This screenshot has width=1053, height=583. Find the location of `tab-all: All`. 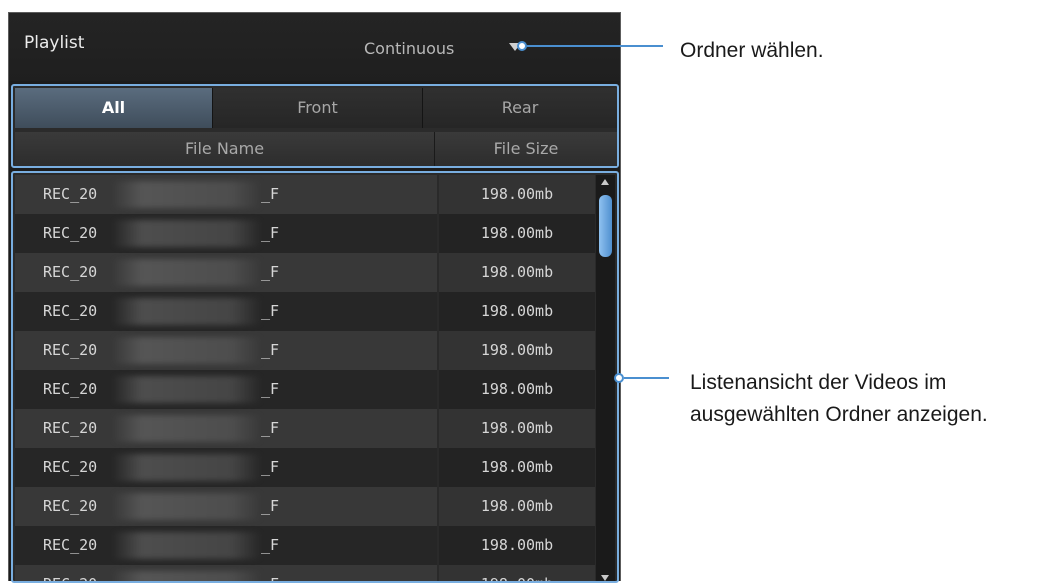

tab-all: All is located at coordinates (114, 108).